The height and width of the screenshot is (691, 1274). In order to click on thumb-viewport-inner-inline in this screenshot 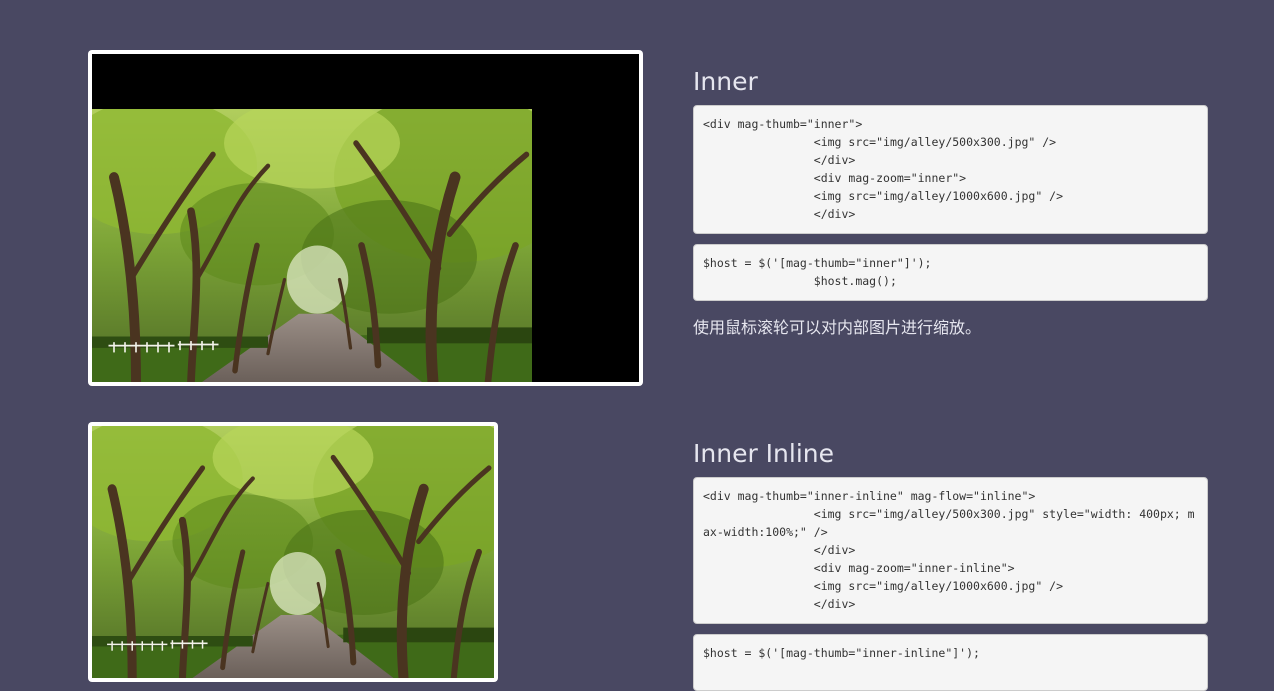, I will do `click(293, 552)`.